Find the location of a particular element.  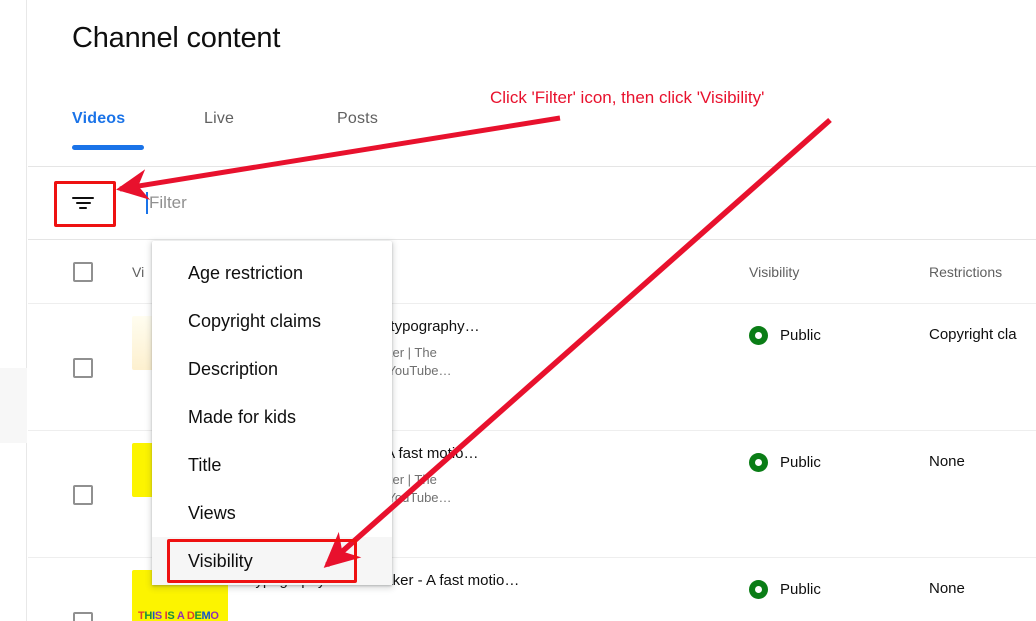

tab-videos: Videos is located at coordinates (138, 132).